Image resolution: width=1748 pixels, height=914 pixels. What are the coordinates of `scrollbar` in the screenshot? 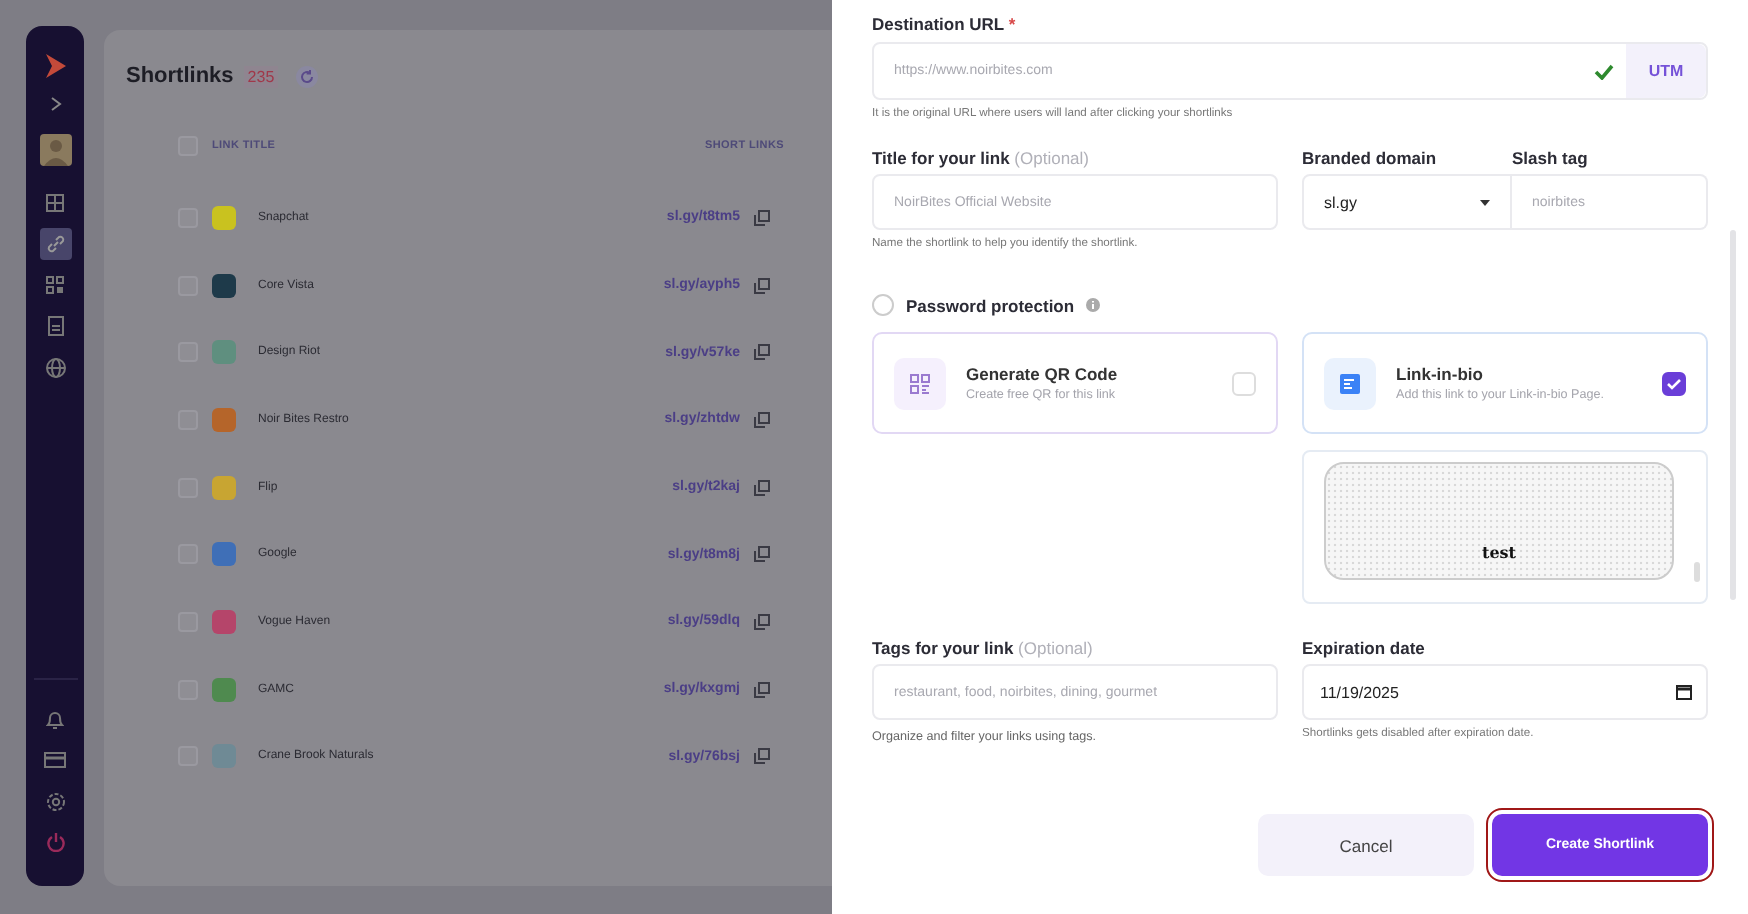 It's located at (1697, 572).